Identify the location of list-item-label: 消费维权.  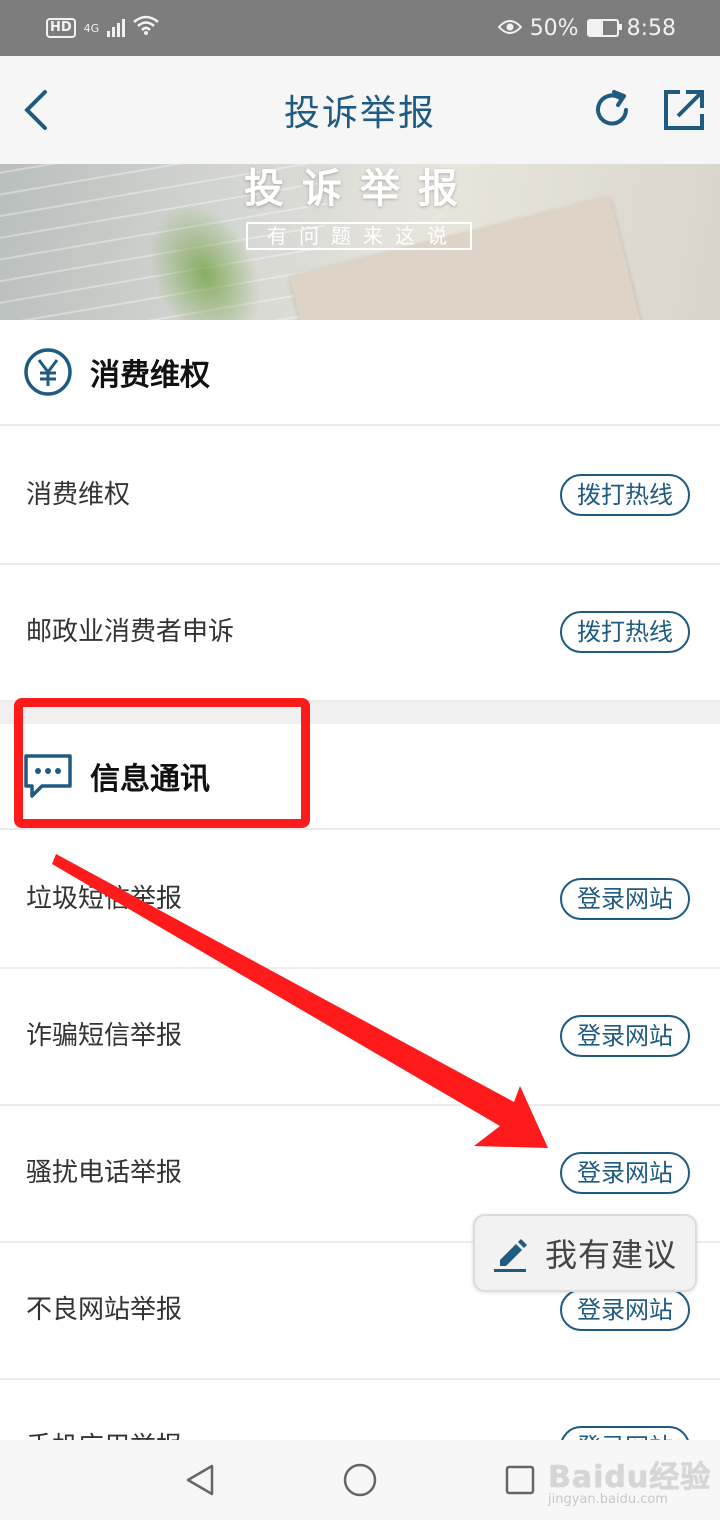
(78, 495).